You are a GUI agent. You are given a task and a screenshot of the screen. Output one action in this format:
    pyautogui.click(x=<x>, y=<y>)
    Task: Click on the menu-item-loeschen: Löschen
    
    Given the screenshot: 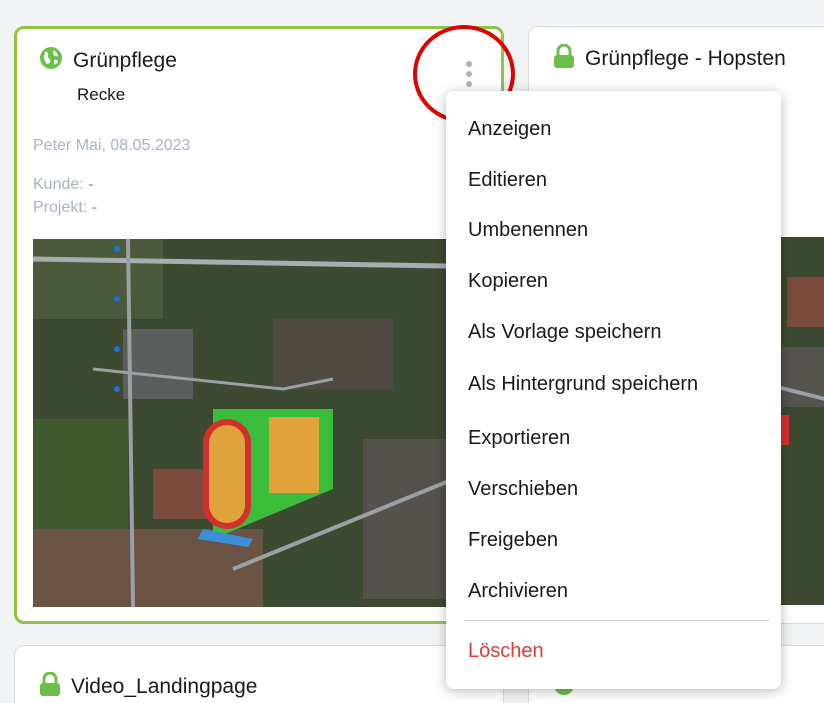 What is the action you would take?
    pyautogui.click(x=506, y=651)
    